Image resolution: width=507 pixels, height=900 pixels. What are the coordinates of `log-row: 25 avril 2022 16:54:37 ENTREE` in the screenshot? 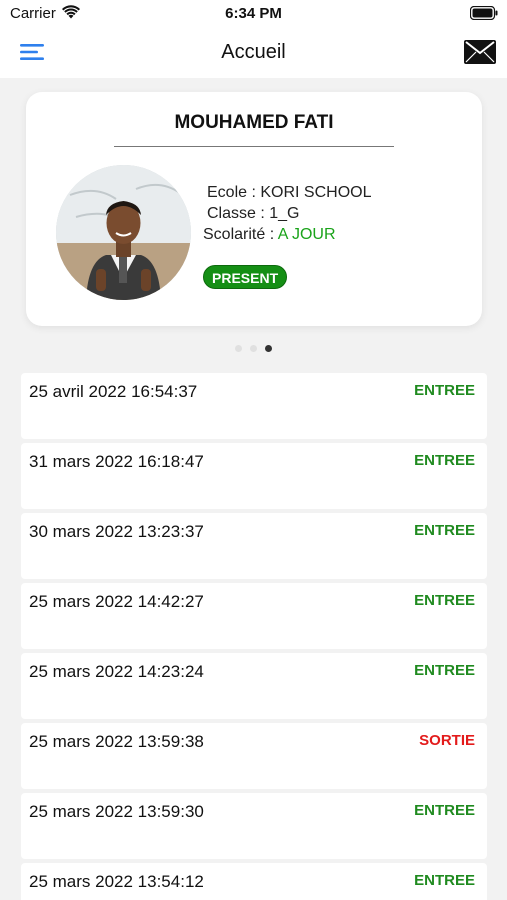 It's located at (254, 406).